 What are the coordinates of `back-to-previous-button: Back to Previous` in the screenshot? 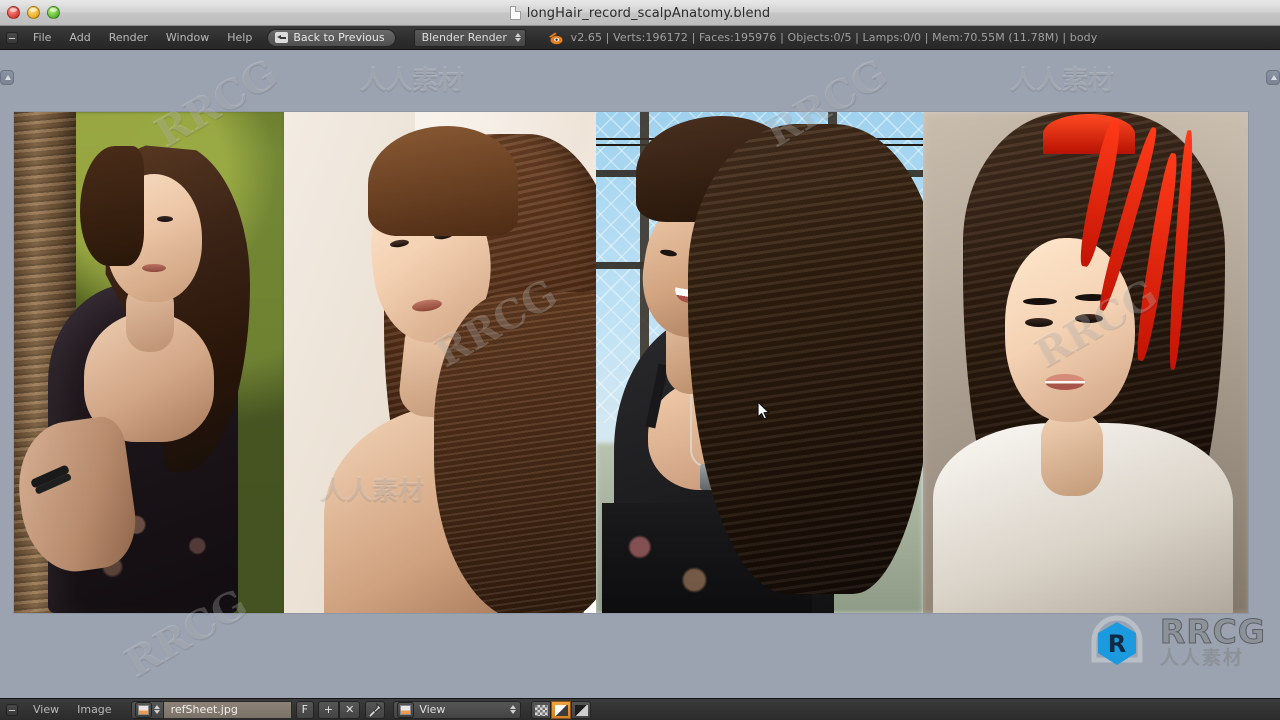 It's located at (331, 37).